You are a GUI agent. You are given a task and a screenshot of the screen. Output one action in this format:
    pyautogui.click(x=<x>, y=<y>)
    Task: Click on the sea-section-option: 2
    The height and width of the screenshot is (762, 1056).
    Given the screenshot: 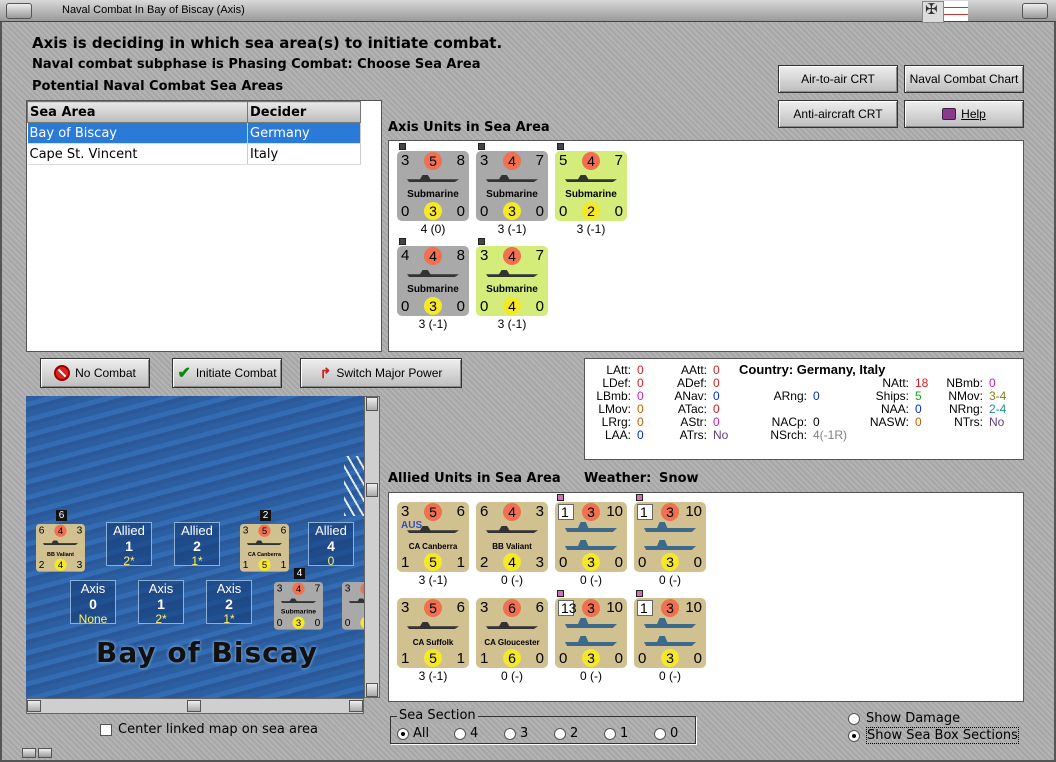 What is the action you would take?
    pyautogui.click(x=579, y=733)
    